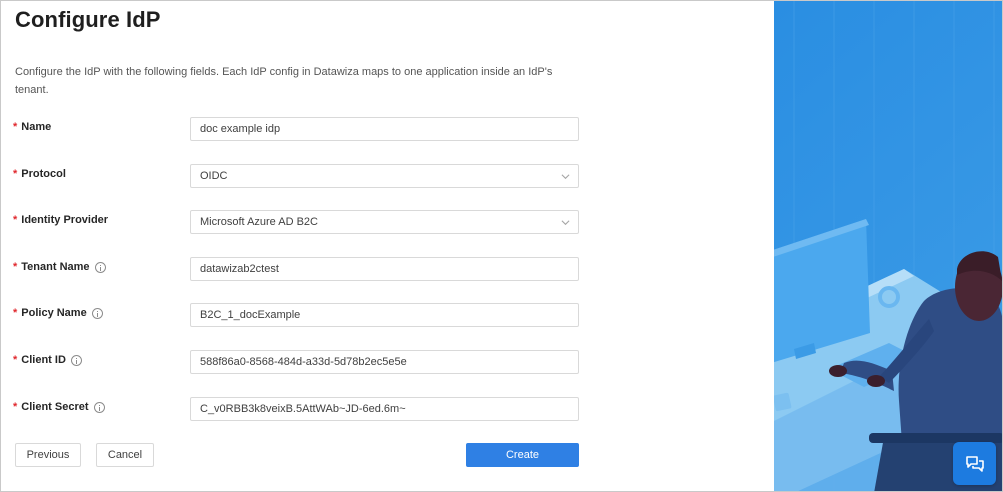 The width and height of the screenshot is (1003, 492). Describe the element at coordinates (88, 19) in the screenshot. I see `page-title: Configure IdP` at that location.